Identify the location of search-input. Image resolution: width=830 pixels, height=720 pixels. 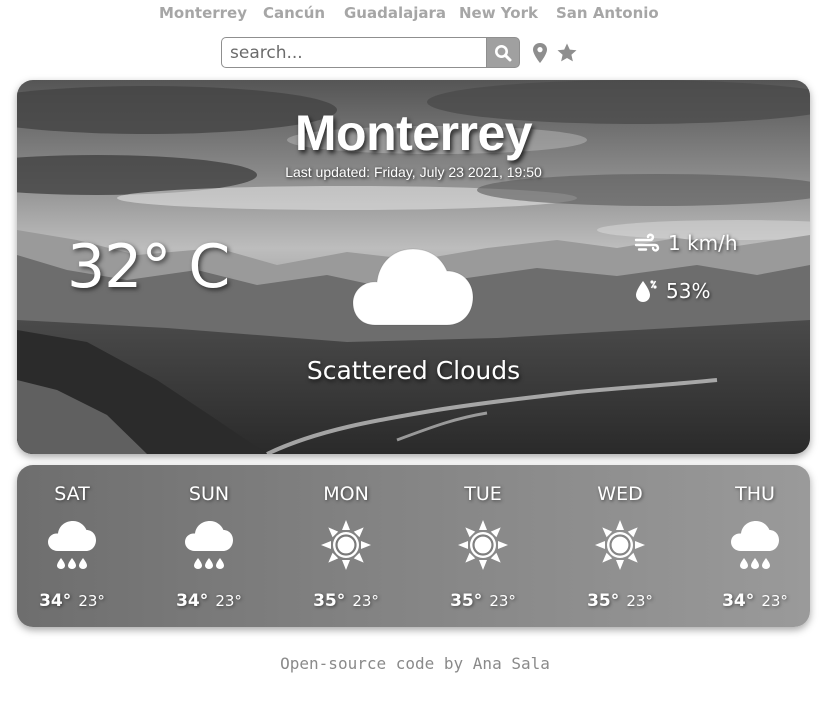
(354, 52).